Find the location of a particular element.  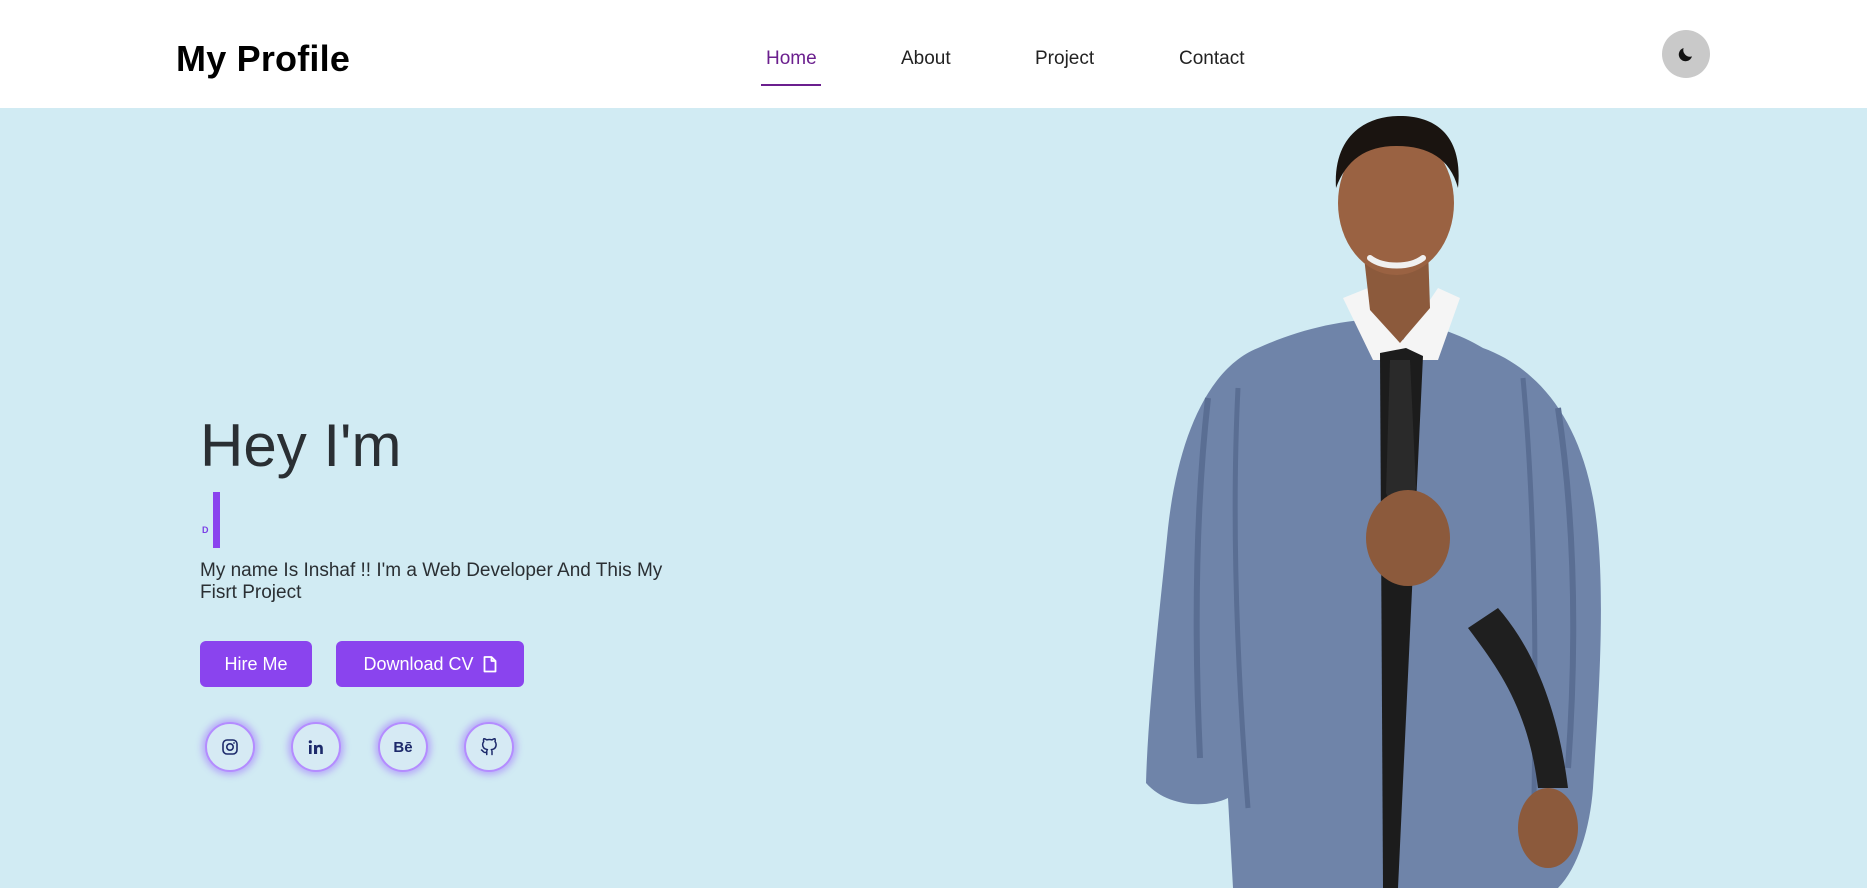

typed-text: D is located at coordinates (205, 530).